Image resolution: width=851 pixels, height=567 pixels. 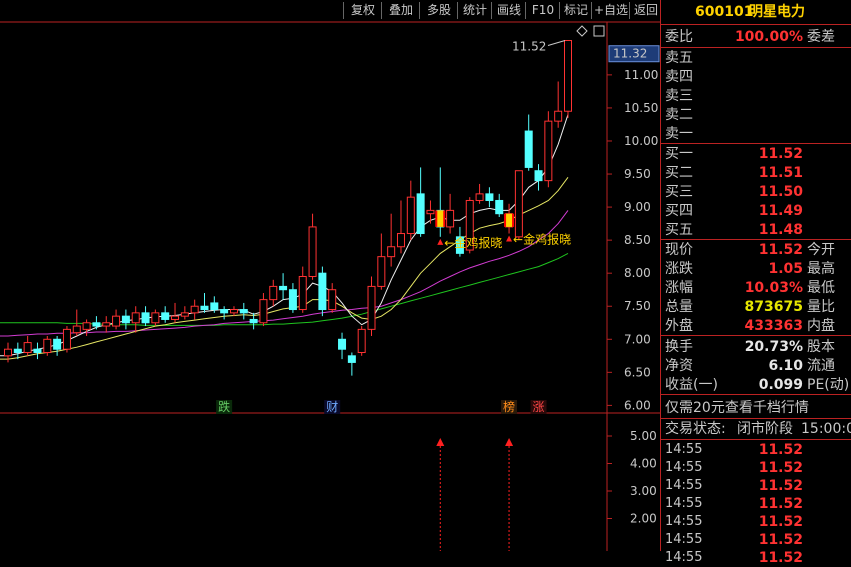 I want to click on quote-label2: 内盘, so click(x=821, y=326).